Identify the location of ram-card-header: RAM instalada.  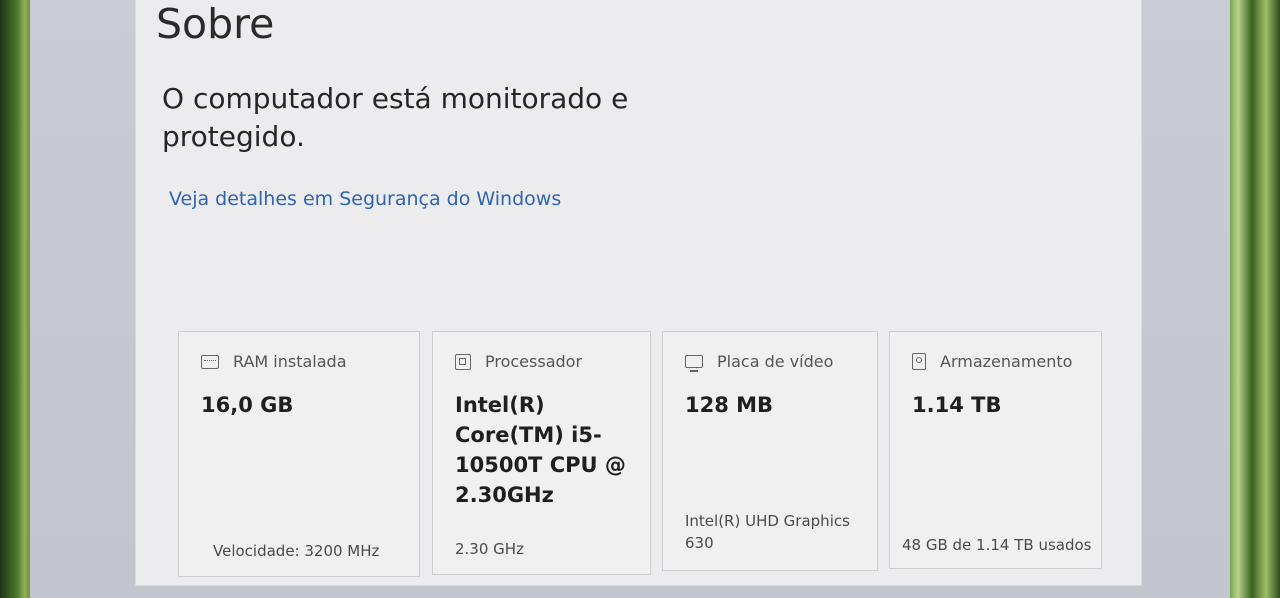
(274, 361).